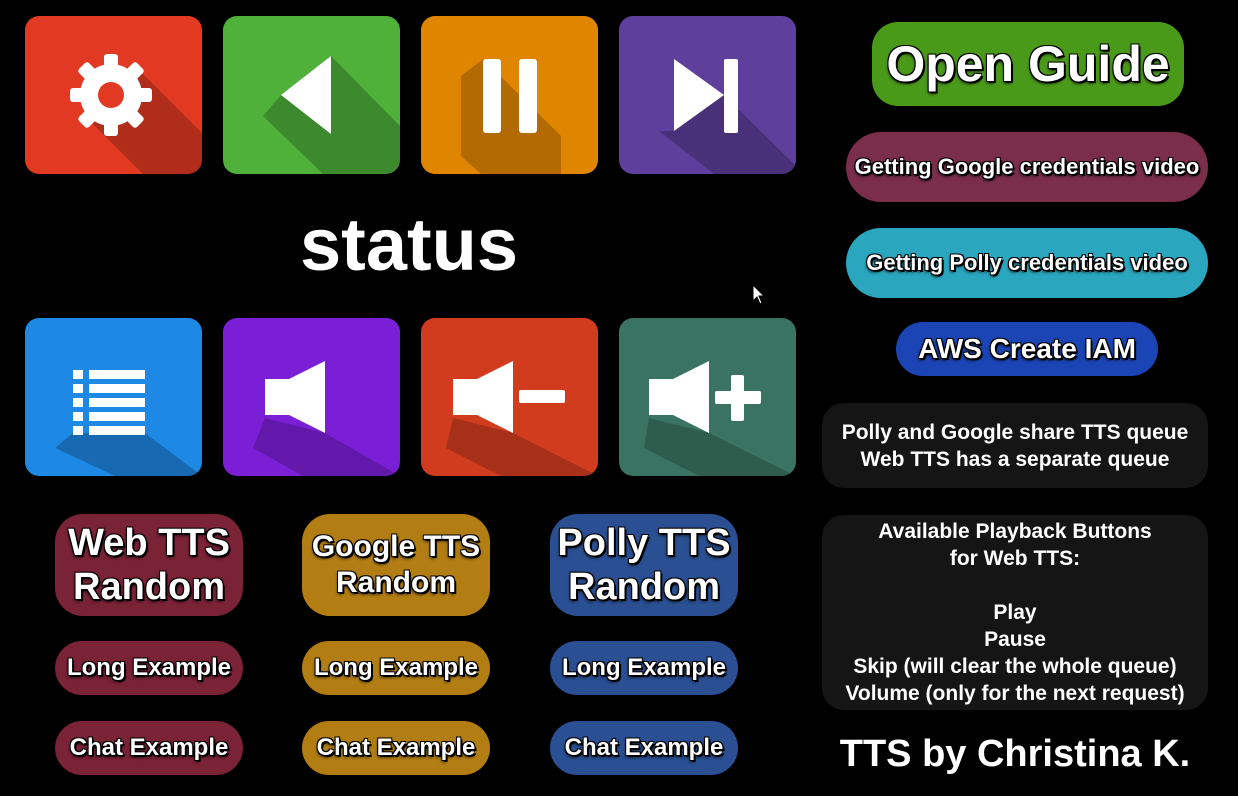 This screenshot has width=1238, height=796. I want to click on skip-button, so click(707, 95).